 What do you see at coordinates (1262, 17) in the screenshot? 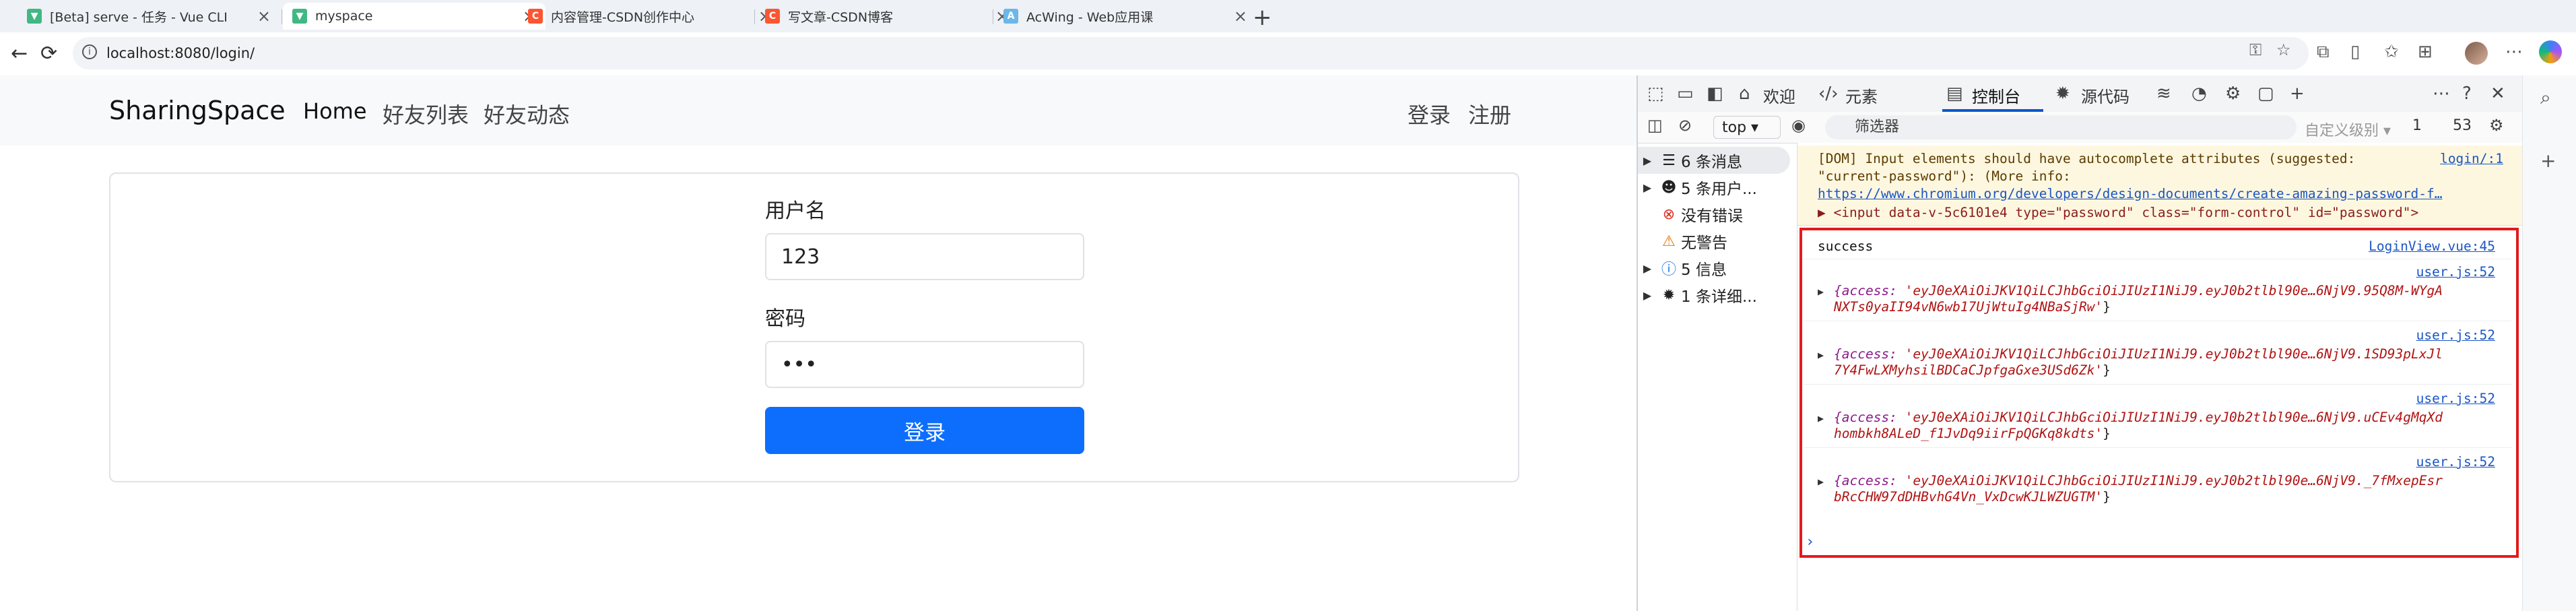
I see `new-tab-button: +` at bounding box center [1262, 17].